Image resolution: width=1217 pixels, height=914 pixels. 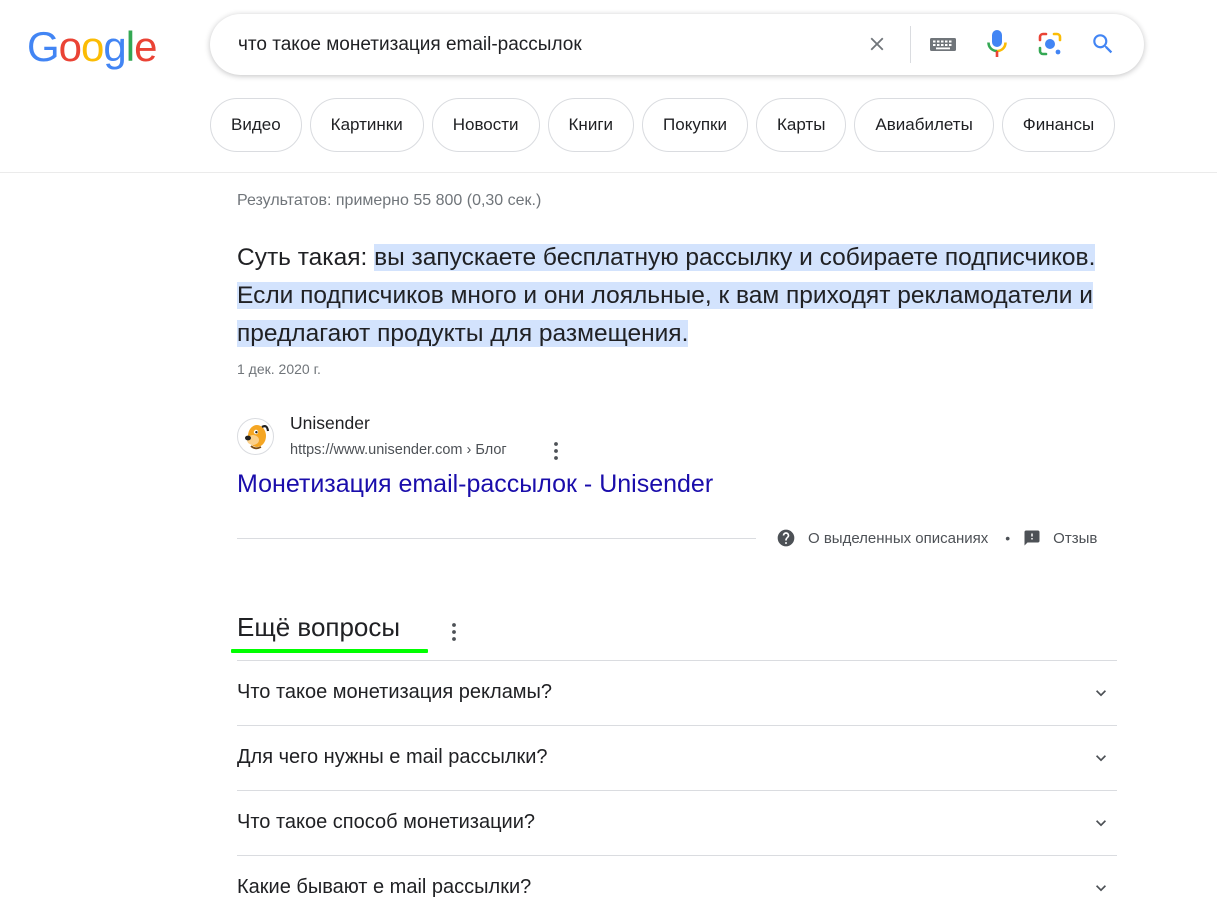 What do you see at coordinates (924, 125) in the screenshot?
I see `chip-flights: Авиабилеты` at bounding box center [924, 125].